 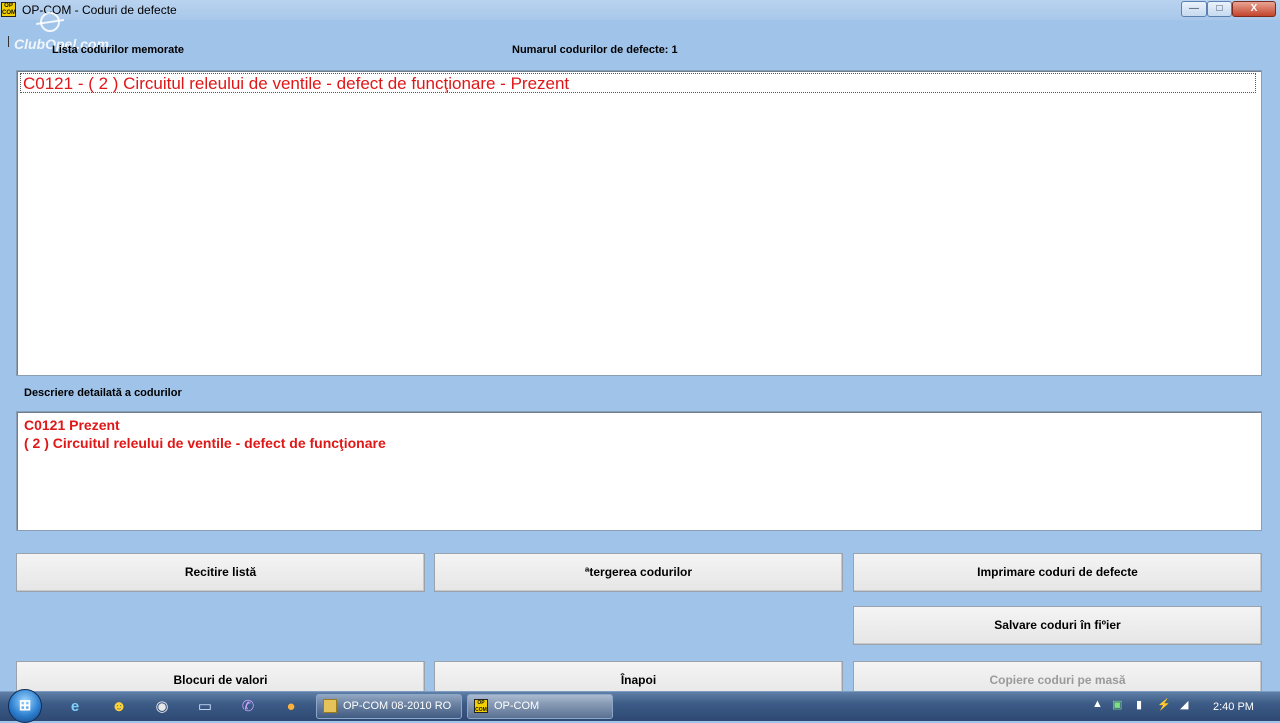 What do you see at coordinates (103, 393) in the screenshot?
I see `description-label: Descriere detailată a codurilor` at bounding box center [103, 393].